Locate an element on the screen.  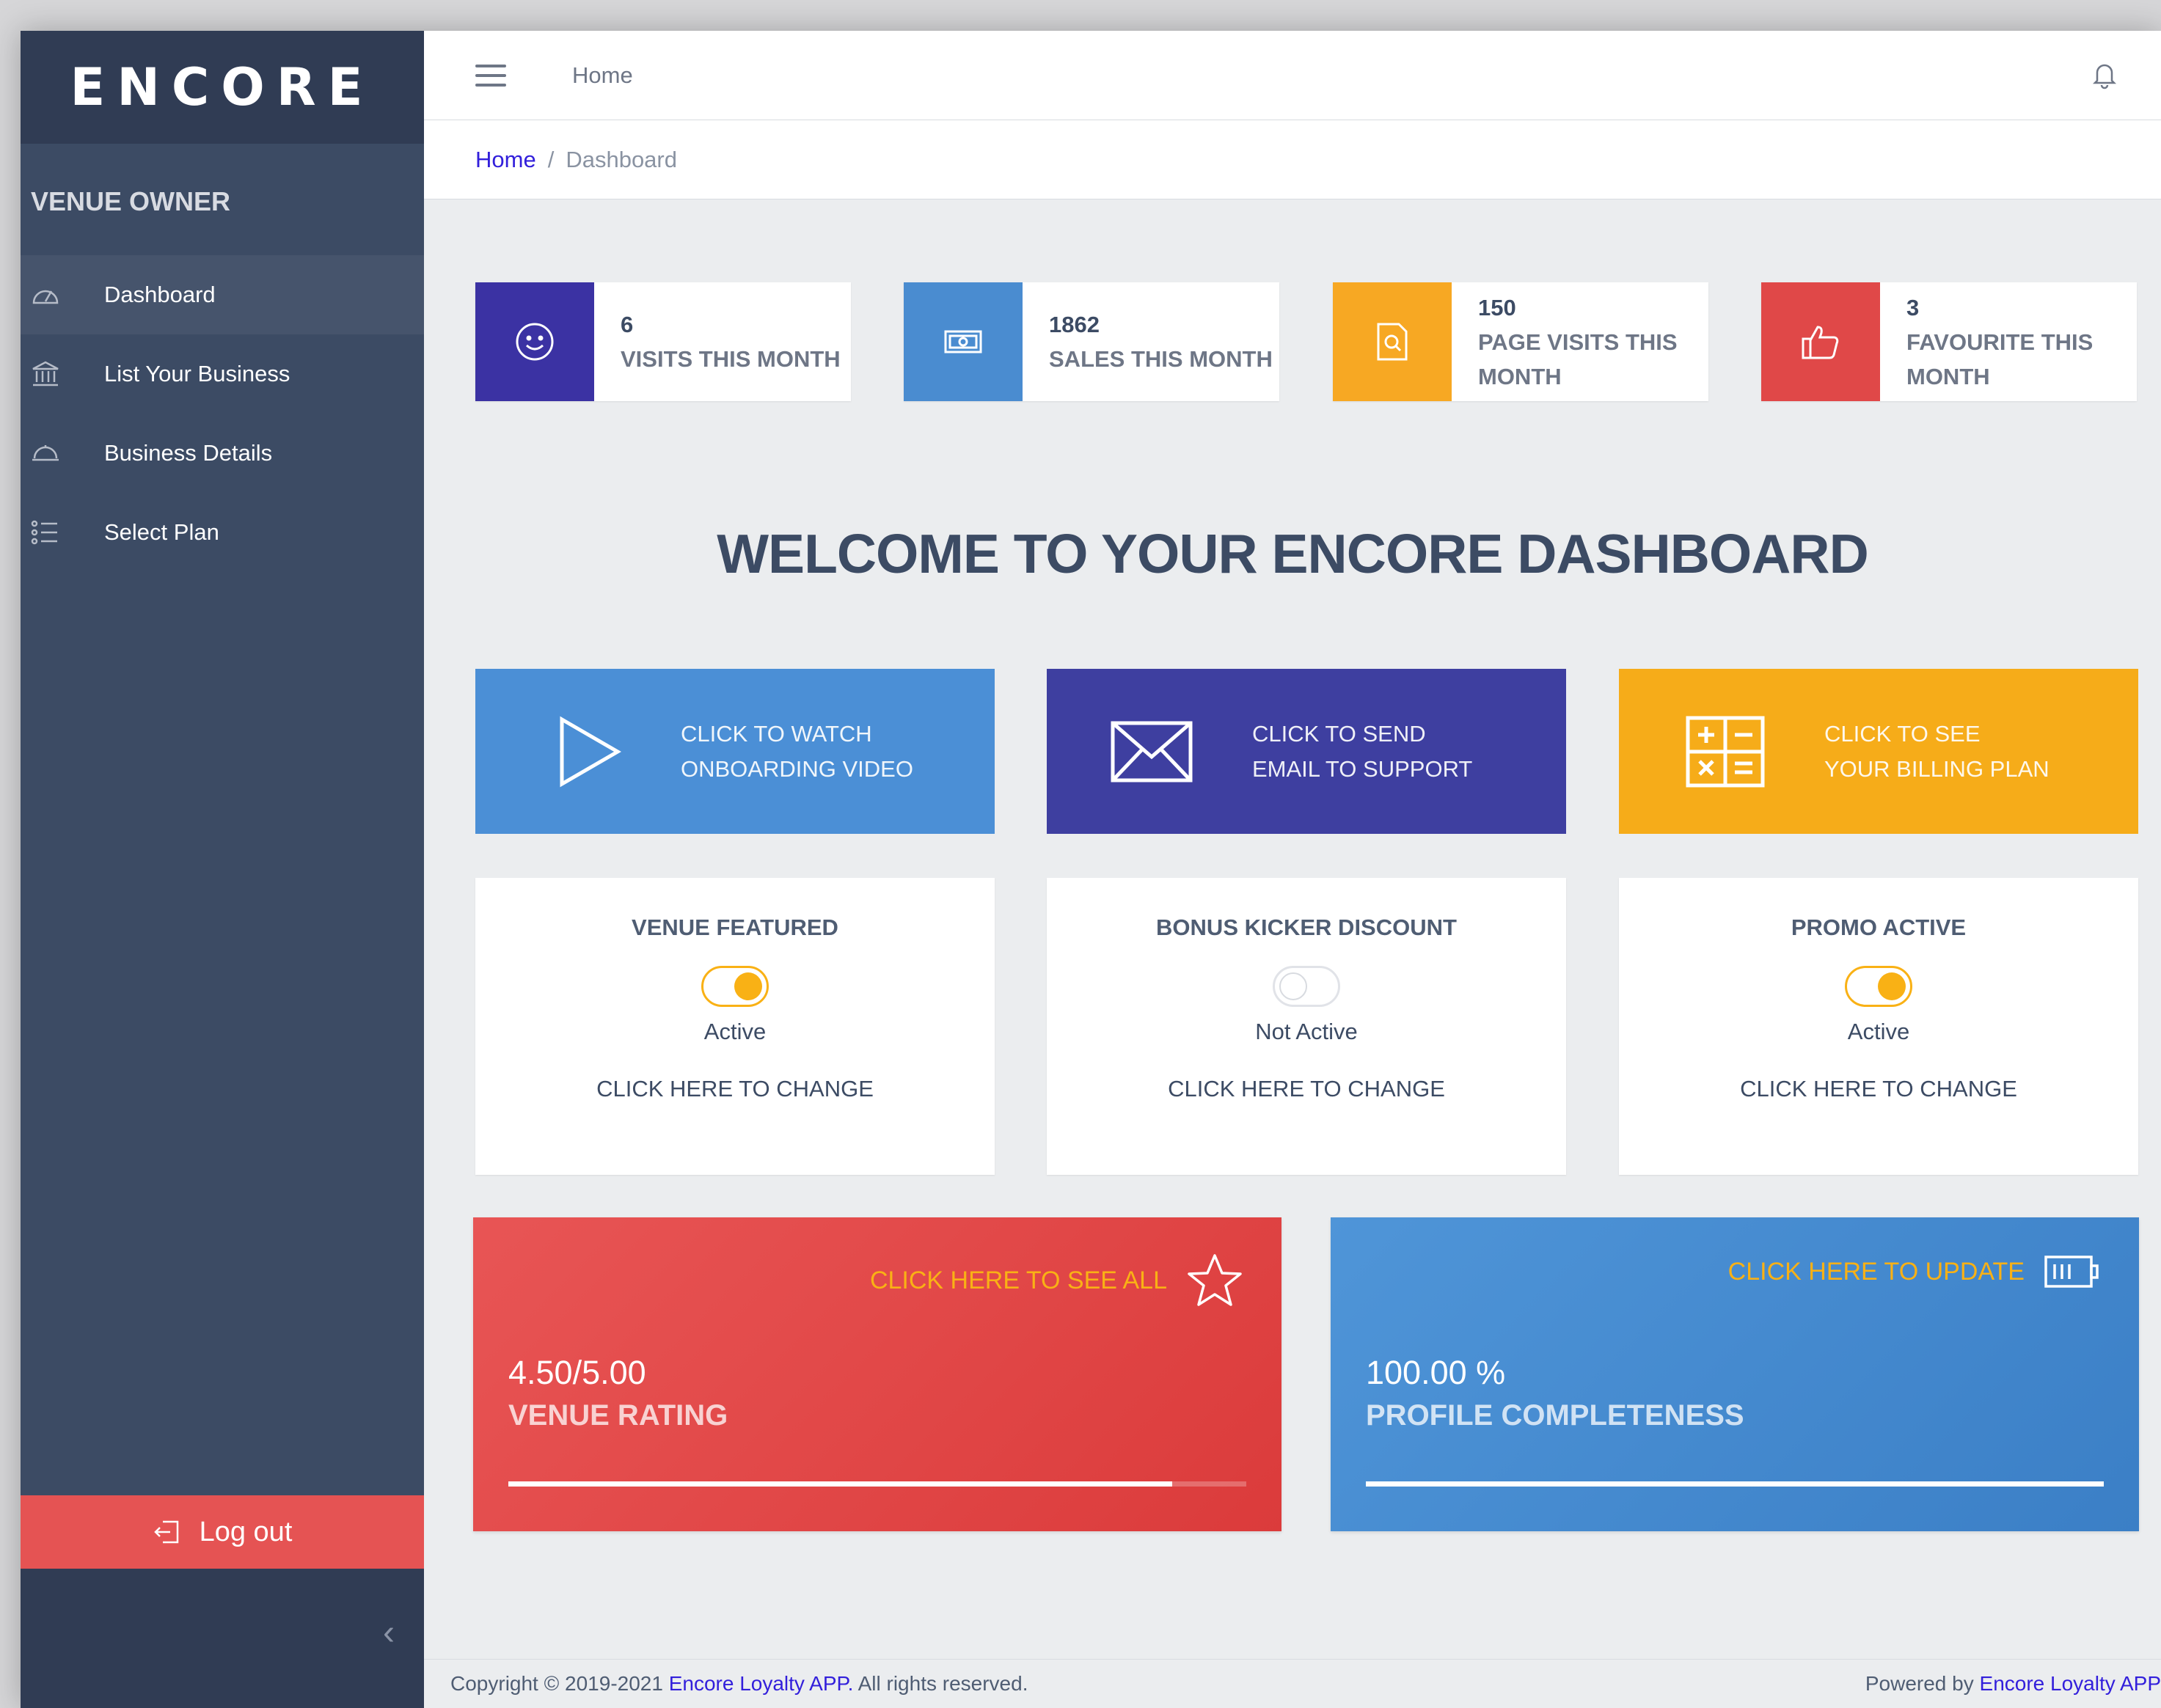
sidebar-title: VENUE OWNER is located at coordinates (131, 201).